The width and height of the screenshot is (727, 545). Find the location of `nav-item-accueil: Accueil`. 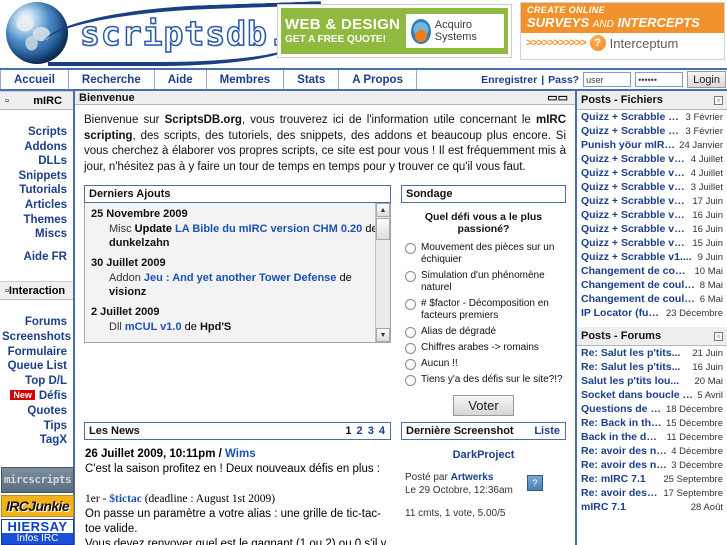

nav-item-accueil: Accueil is located at coordinates (34, 79).